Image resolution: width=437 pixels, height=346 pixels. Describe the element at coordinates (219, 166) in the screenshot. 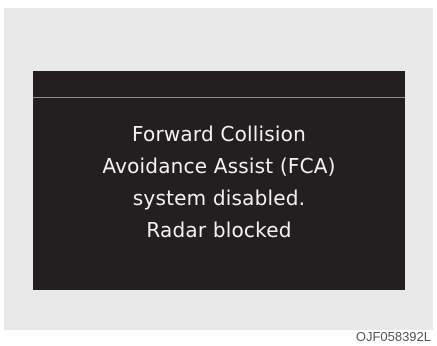

I see `warning-line-2: Avoidance Assist (FCA)` at that location.